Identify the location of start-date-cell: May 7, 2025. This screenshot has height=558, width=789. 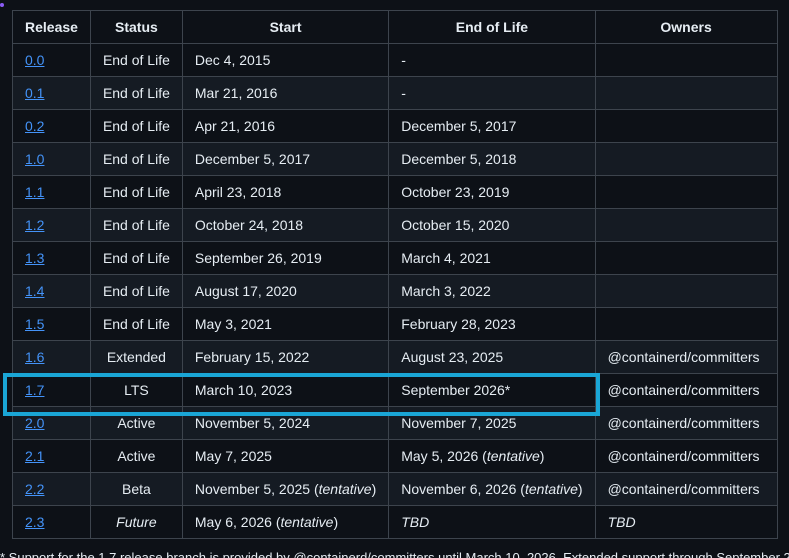
(285, 456).